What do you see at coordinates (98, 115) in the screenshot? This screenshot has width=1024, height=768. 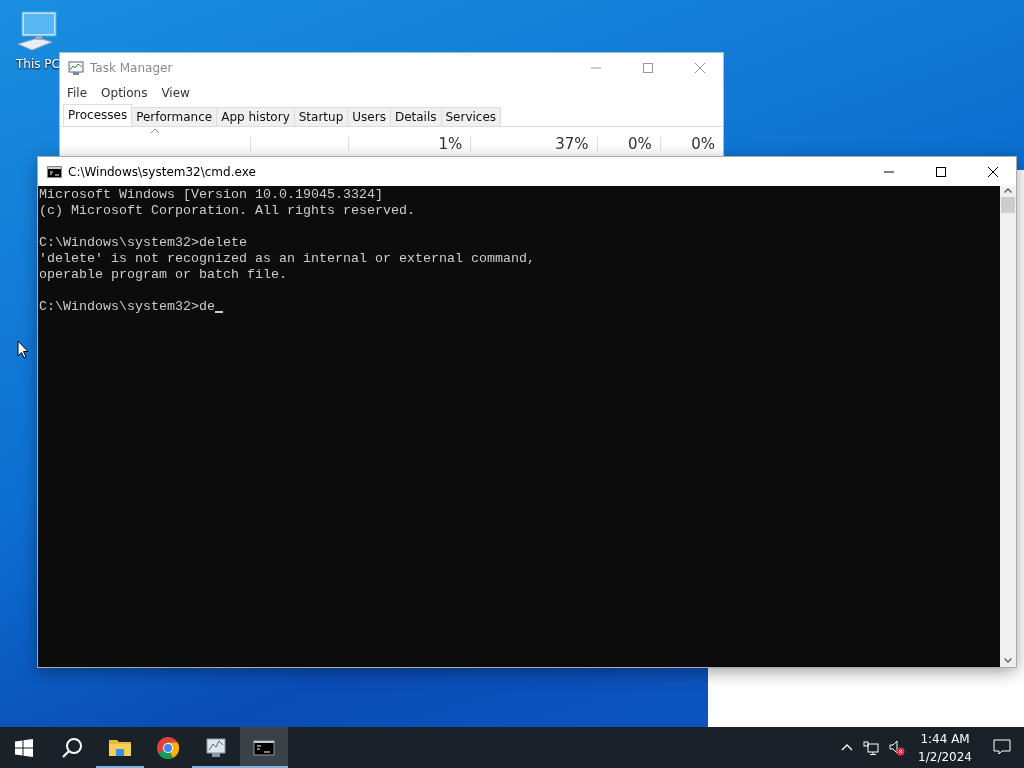 I see `tab: Processes` at bounding box center [98, 115].